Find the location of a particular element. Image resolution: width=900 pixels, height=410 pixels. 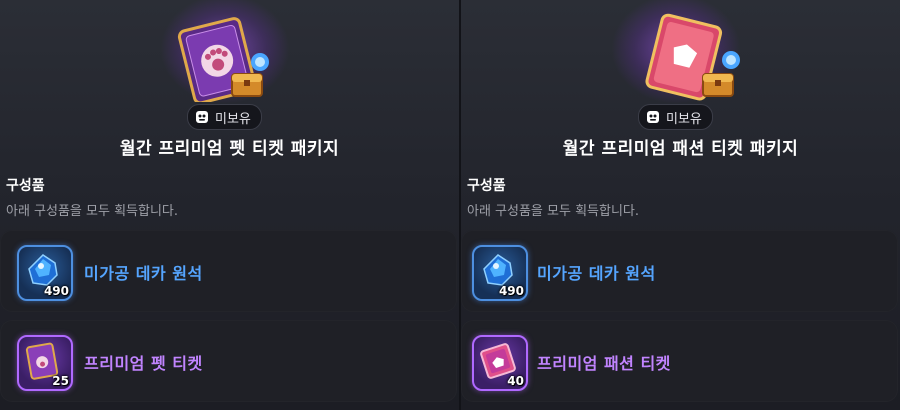

fashion-ticket-package-icon is located at coordinates (692, 57).